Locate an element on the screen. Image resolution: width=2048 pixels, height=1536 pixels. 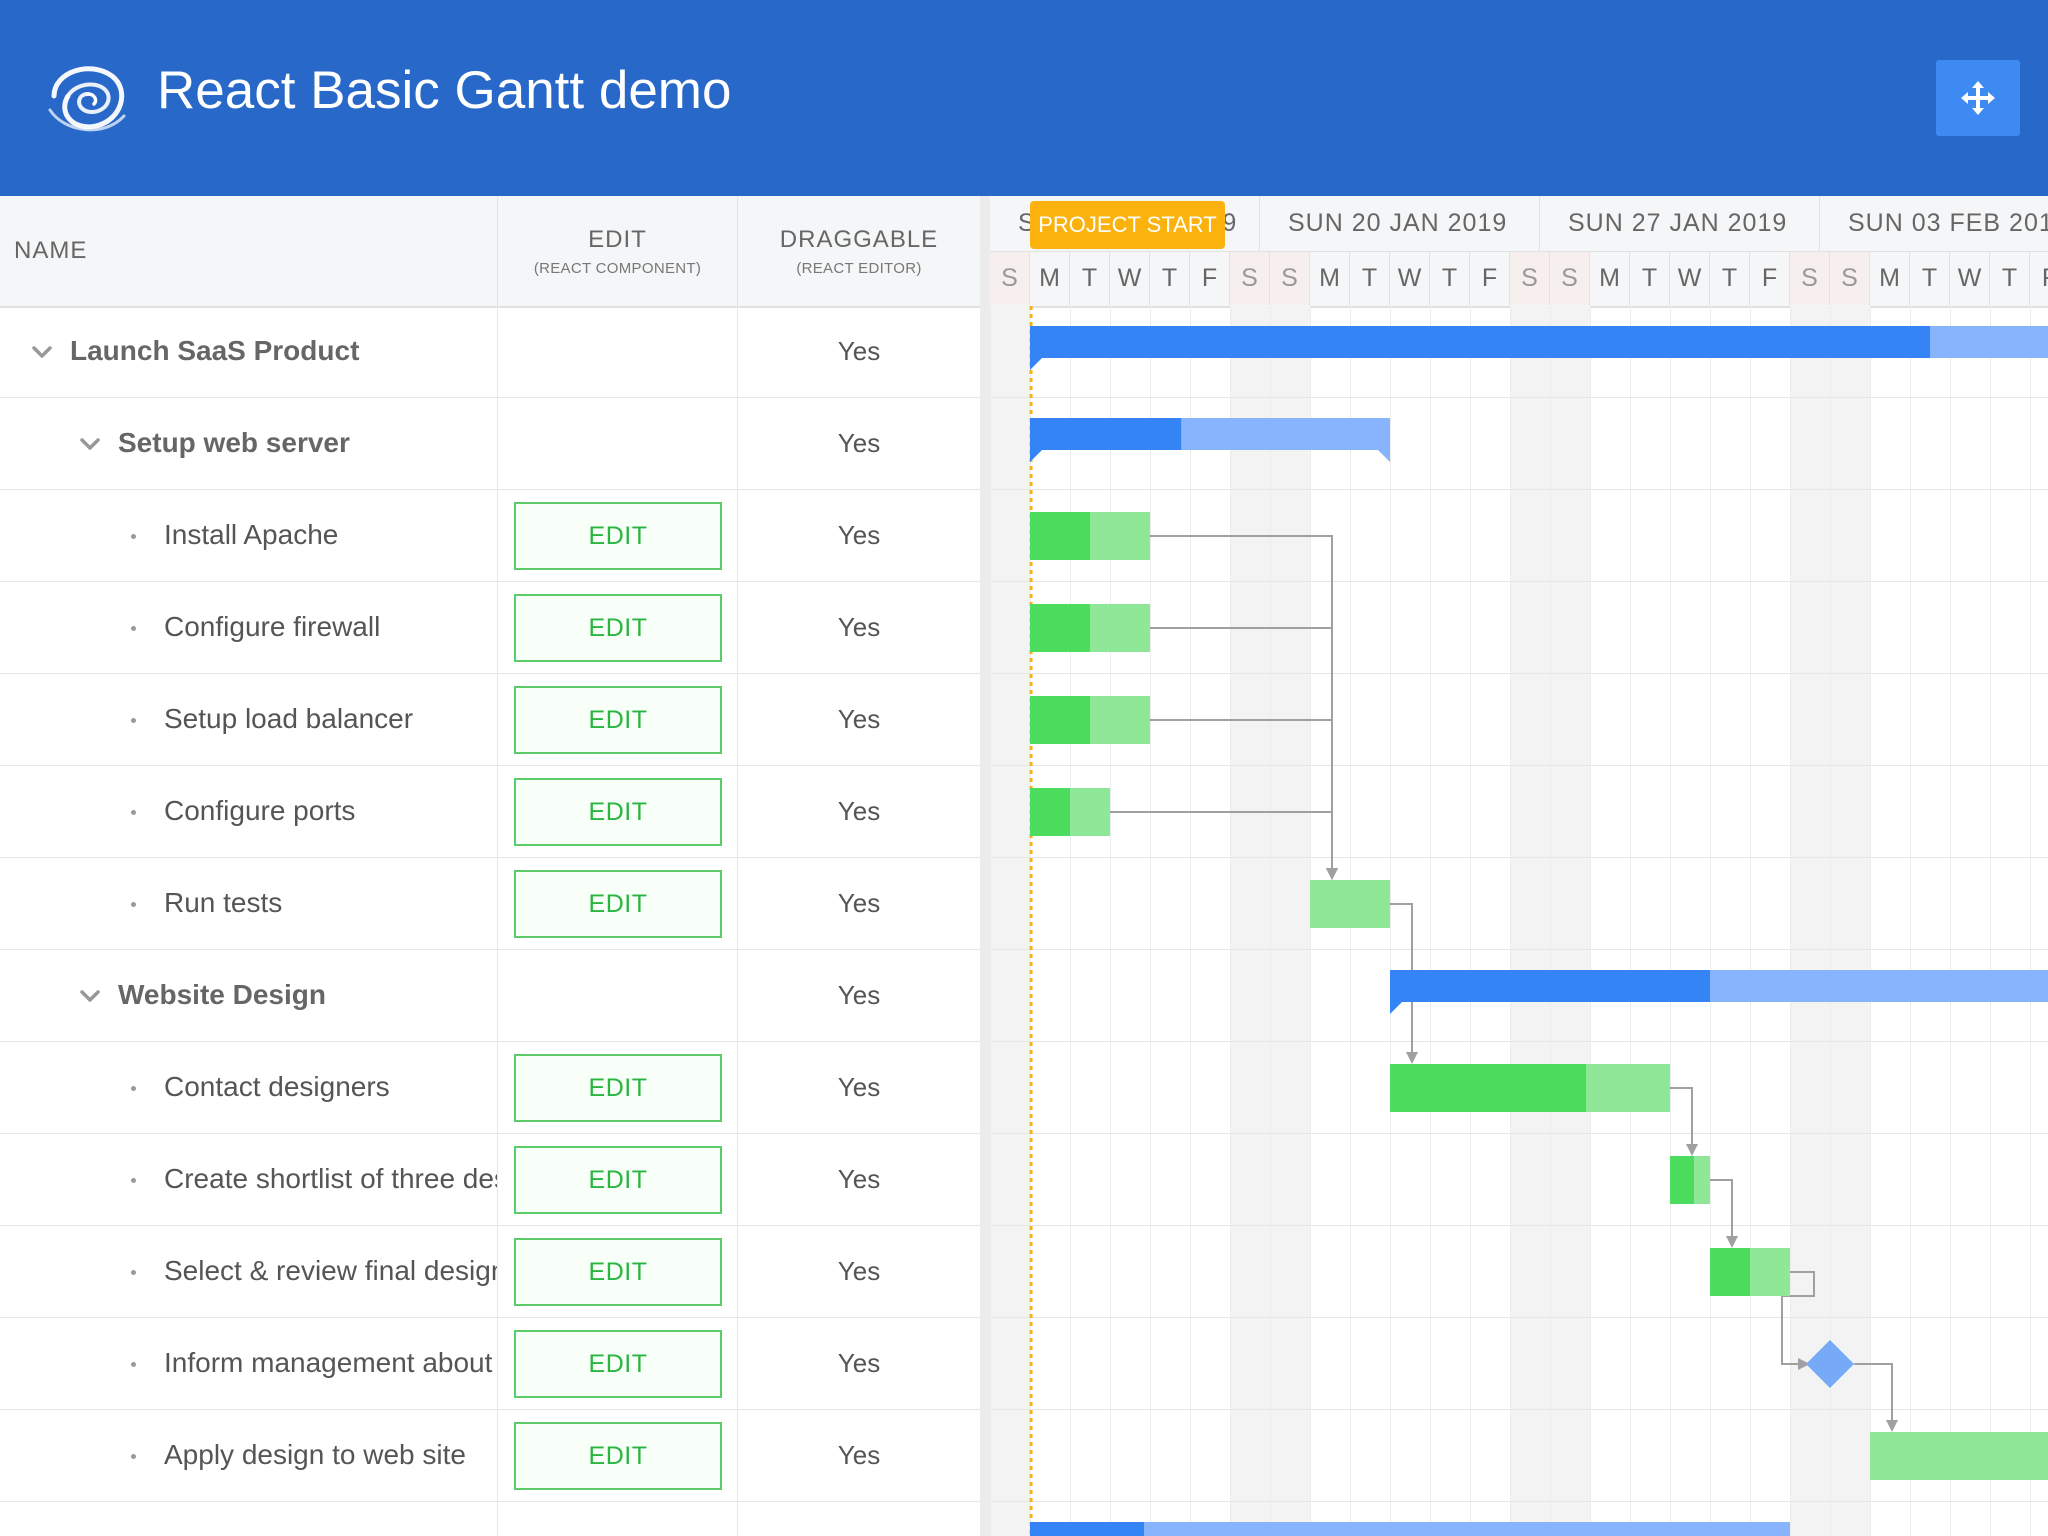
project-start-marker: PROJECT START is located at coordinates (1127, 225).